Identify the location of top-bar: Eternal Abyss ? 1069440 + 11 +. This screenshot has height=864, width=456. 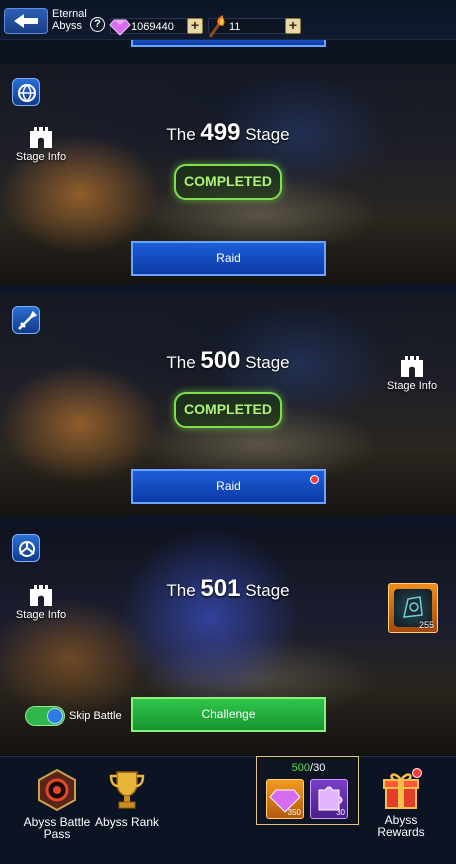
(228, 20).